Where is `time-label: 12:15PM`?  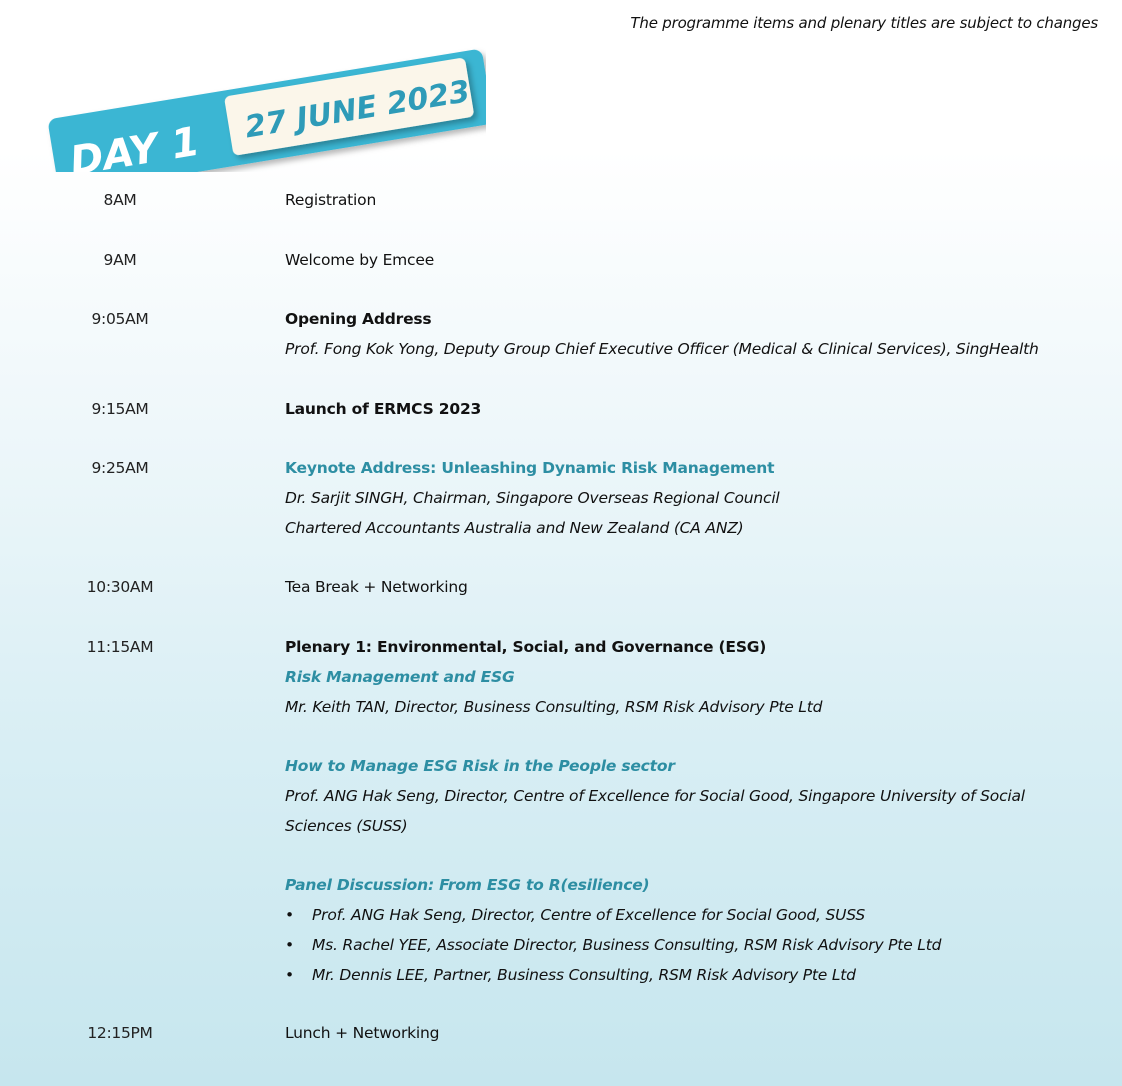
time-label: 12:15PM is located at coordinates (120, 1033).